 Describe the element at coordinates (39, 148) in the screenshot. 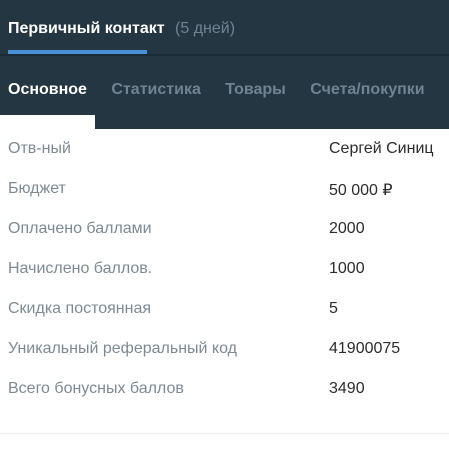

I see `field-label: Отв-ный` at that location.